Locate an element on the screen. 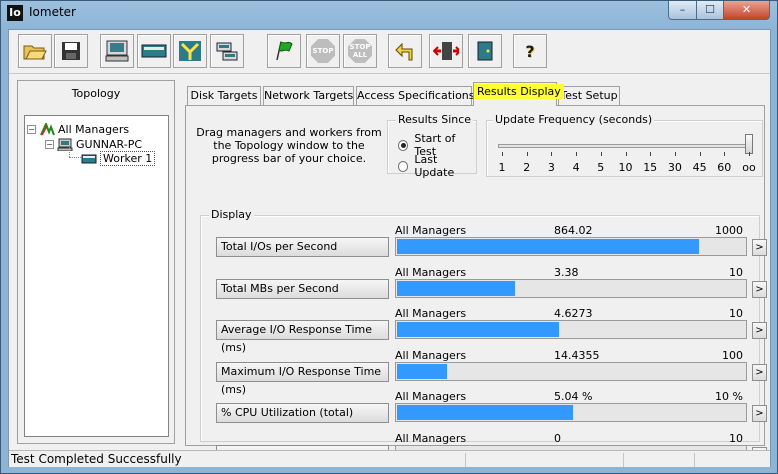 This screenshot has width=778, height=474. slider-tick-label: 3 is located at coordinates (551, 167).